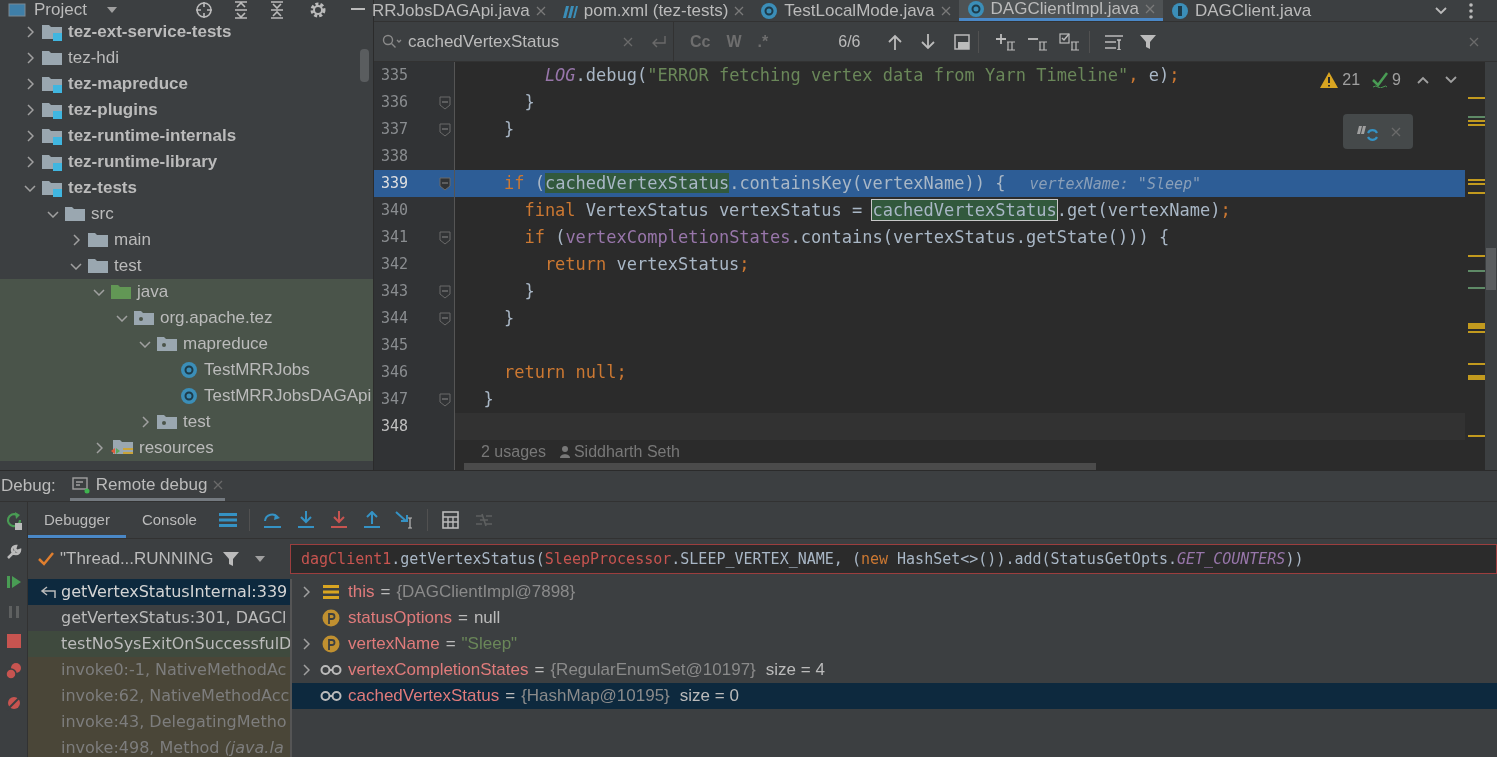 The height and width of the screenshot is (757, 1497). Describe the element at coordinates (13, 641) in the screenshot. I see `stop-icon` at that location.